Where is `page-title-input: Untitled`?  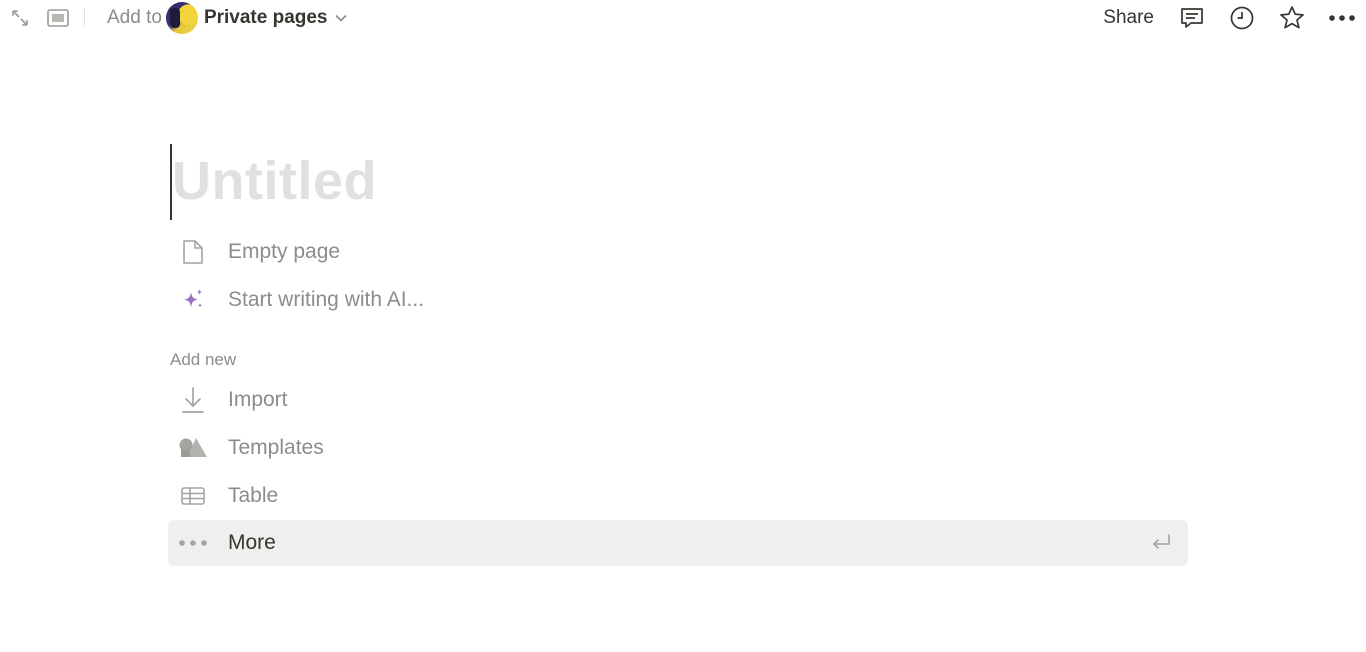
page-title-input: Untitled is located at coordinates (274, 181).